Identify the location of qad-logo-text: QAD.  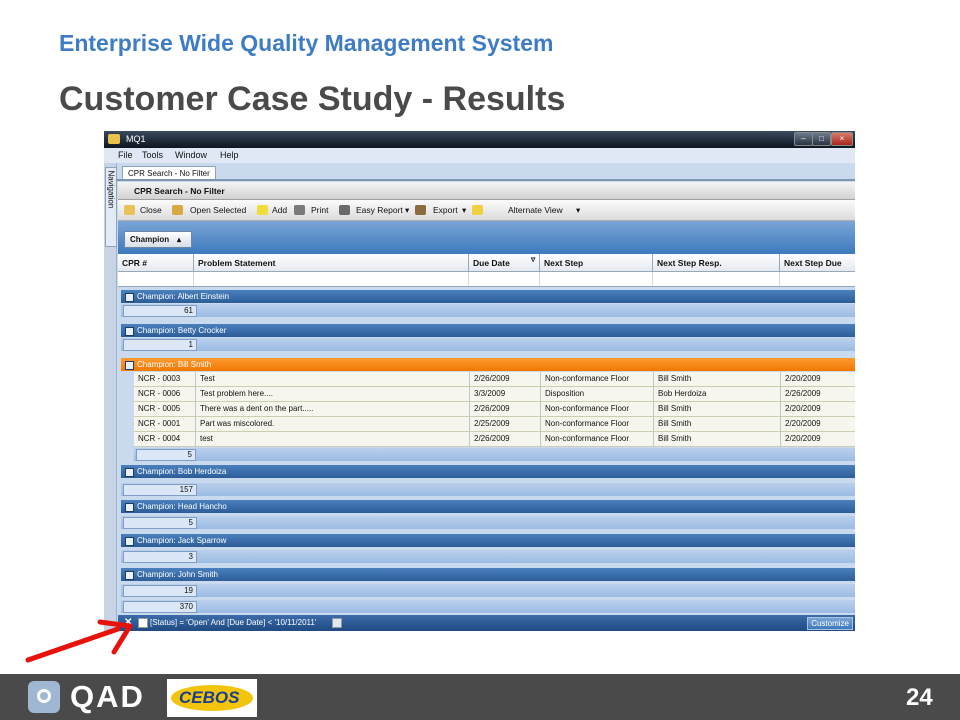
(107, 696).